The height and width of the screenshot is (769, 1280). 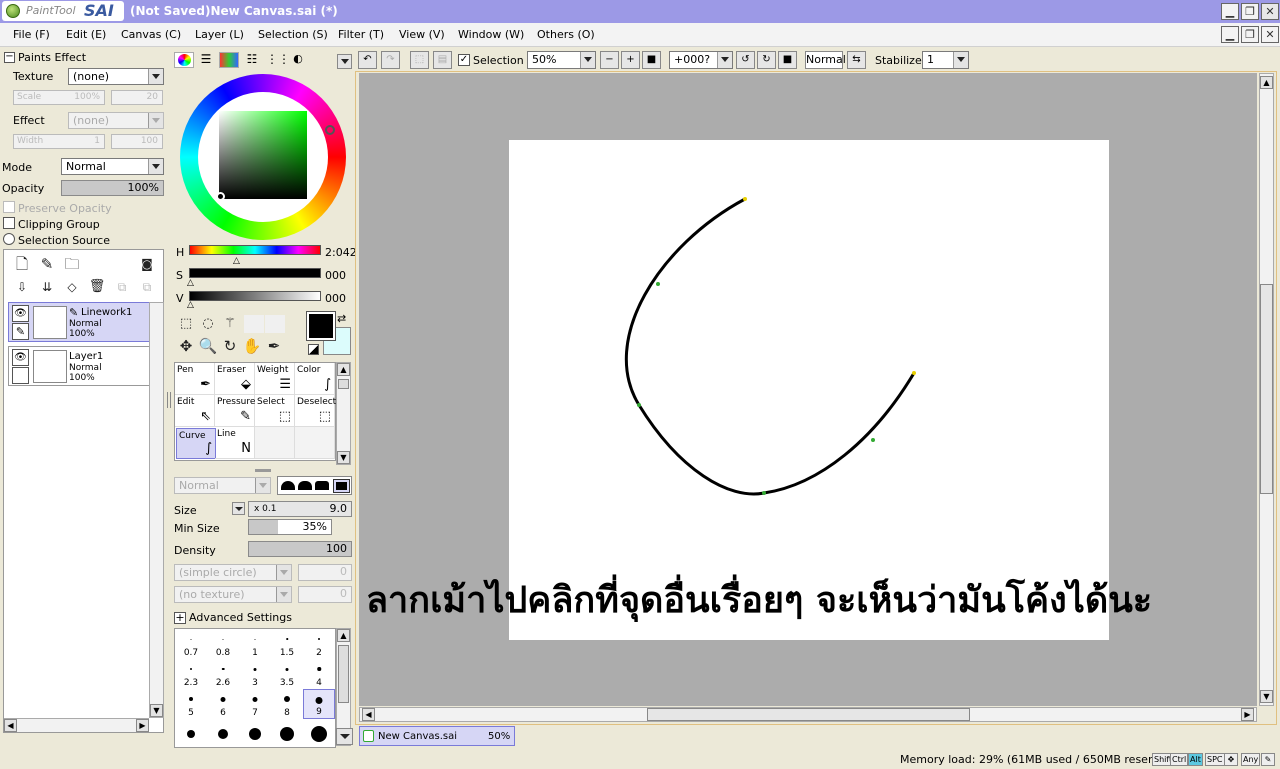 What do you see at coordinates (319, 704) in the screenshot?
I see `brush-size-cell: 9` at bounding box center [319, 704].